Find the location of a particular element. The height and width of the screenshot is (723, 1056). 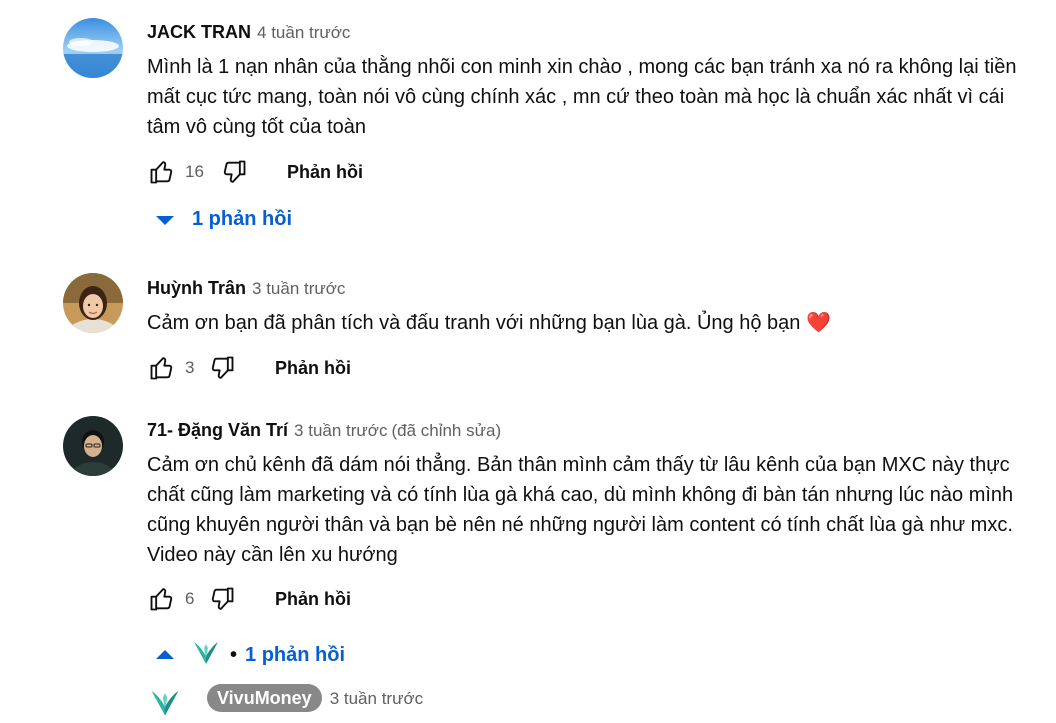

like-count: 3 is located at coordinates (190, 367).